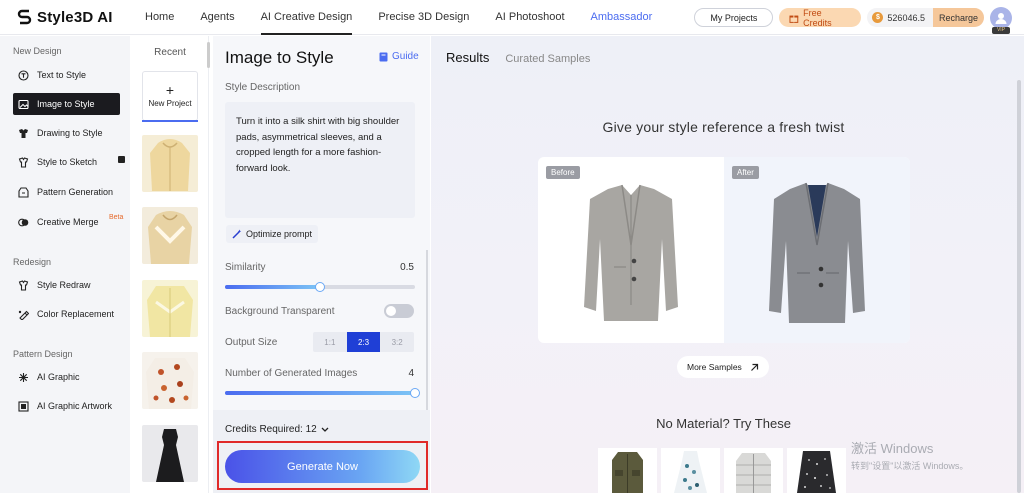 The image size is (1024, 493). Describe the element at coordinates (1001, 20) in the screenshot. I see `user-avatar: VIP` at that location.